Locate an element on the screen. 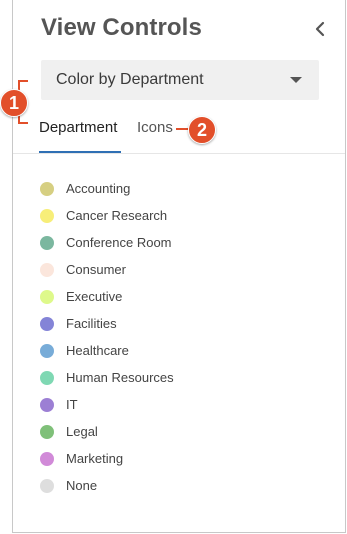 This screenshot has width=347, height=534. legend-item-label: Healthcare is located at coordinates (97, 350).